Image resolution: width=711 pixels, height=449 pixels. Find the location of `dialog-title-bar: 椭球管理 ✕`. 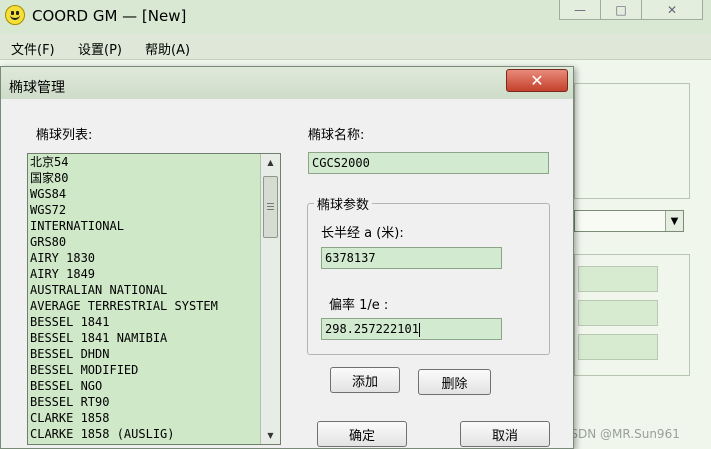

dialog-title-bar: 椭球管理 ✕ is located at coordinates (287, 83).